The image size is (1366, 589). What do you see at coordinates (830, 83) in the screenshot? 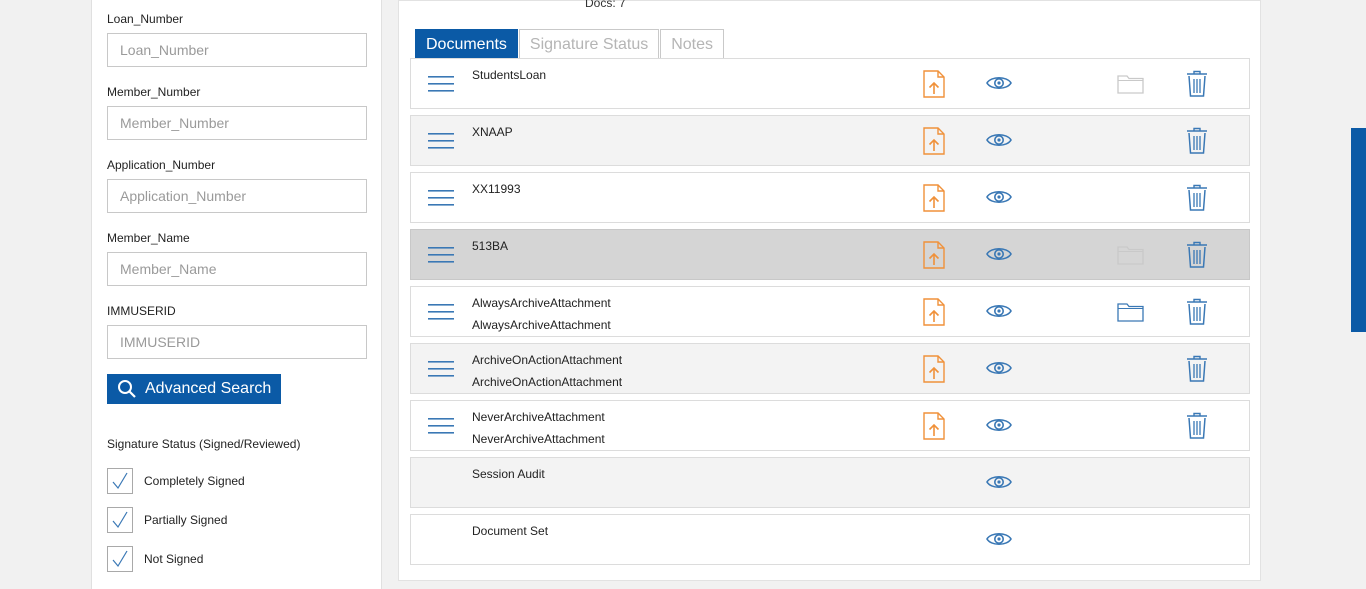
I see `document-row: StudentsLoan` at bounding box center [830, 83].